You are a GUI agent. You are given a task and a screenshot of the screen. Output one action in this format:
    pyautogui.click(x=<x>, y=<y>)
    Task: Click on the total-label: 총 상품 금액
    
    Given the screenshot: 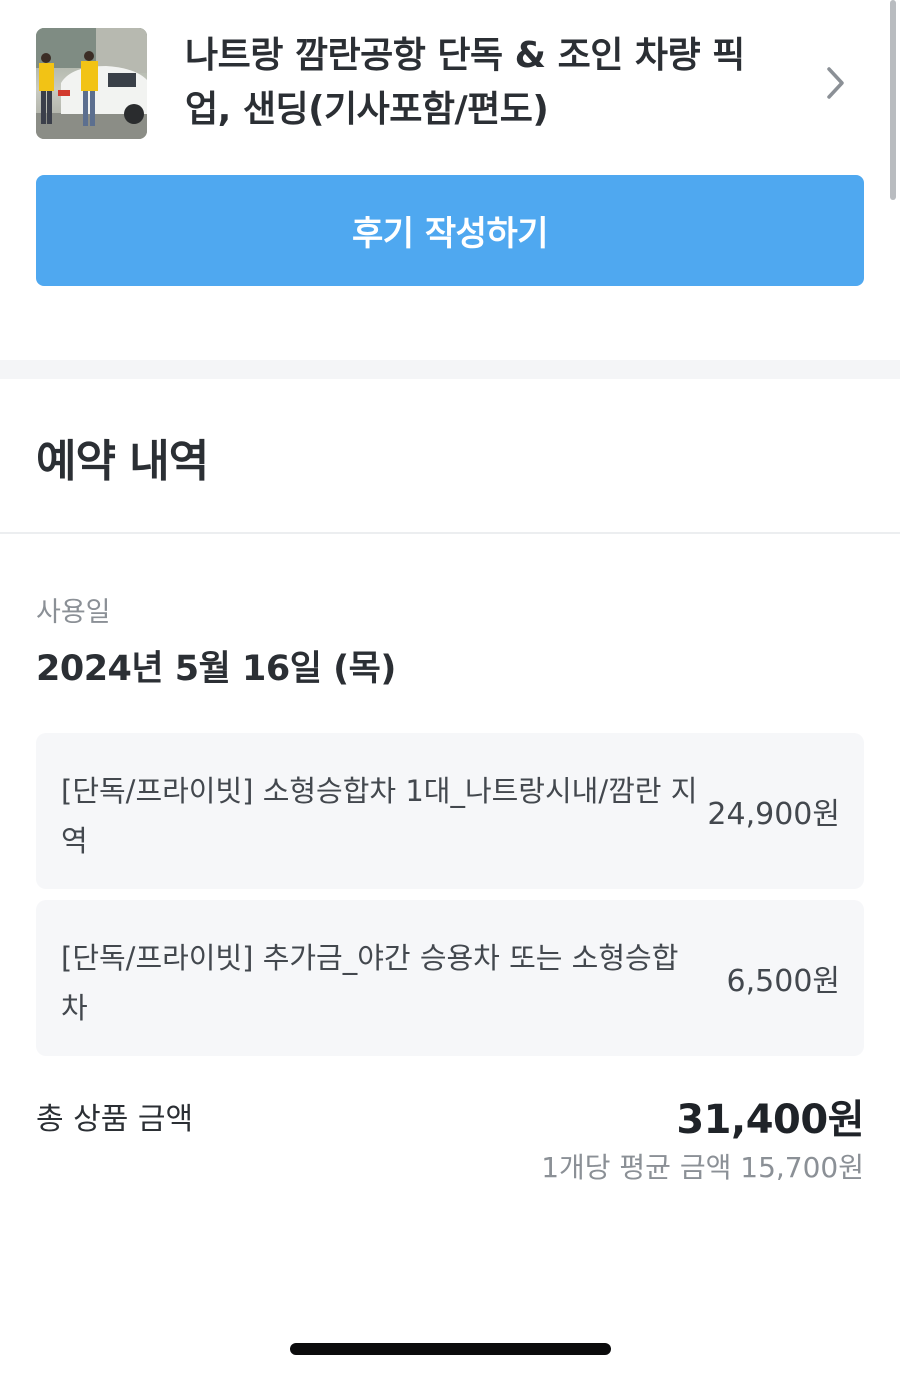 What is the action you would take?
    pyautogui.click(x=115, y=1119)
    